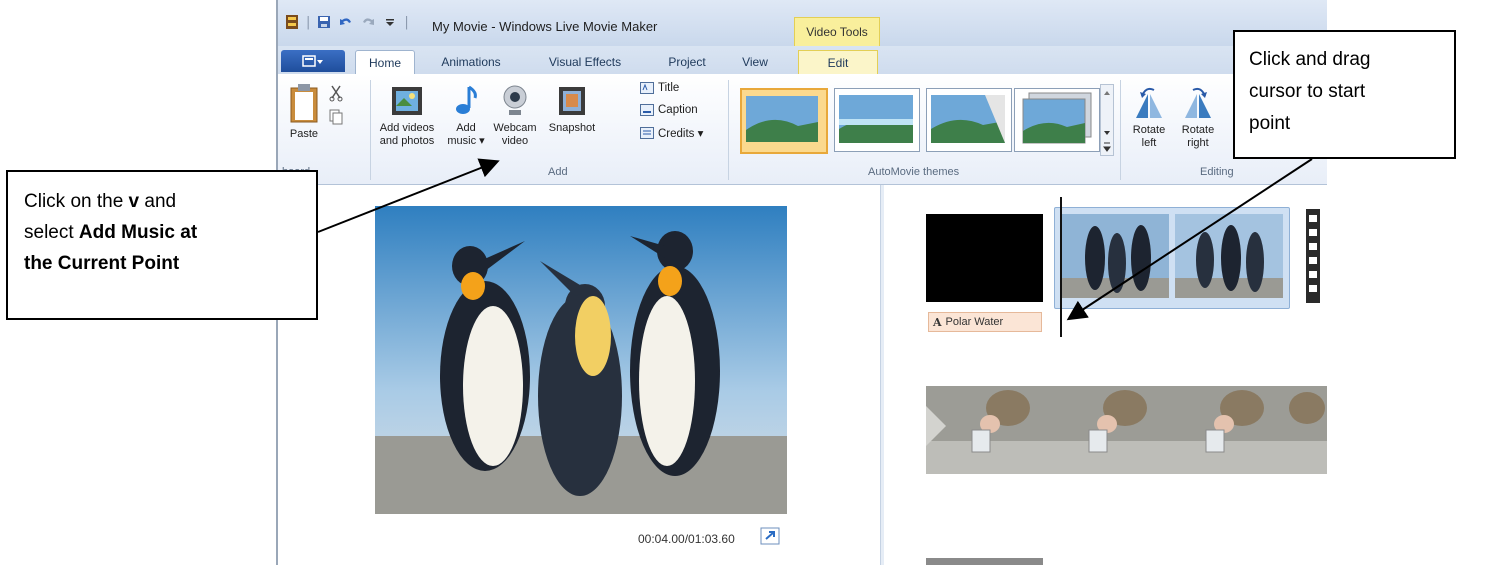  What do you see at coordinates (407, 101) in the screenshot?
I see `film-photo-icon` at bounding box center [407, 101].